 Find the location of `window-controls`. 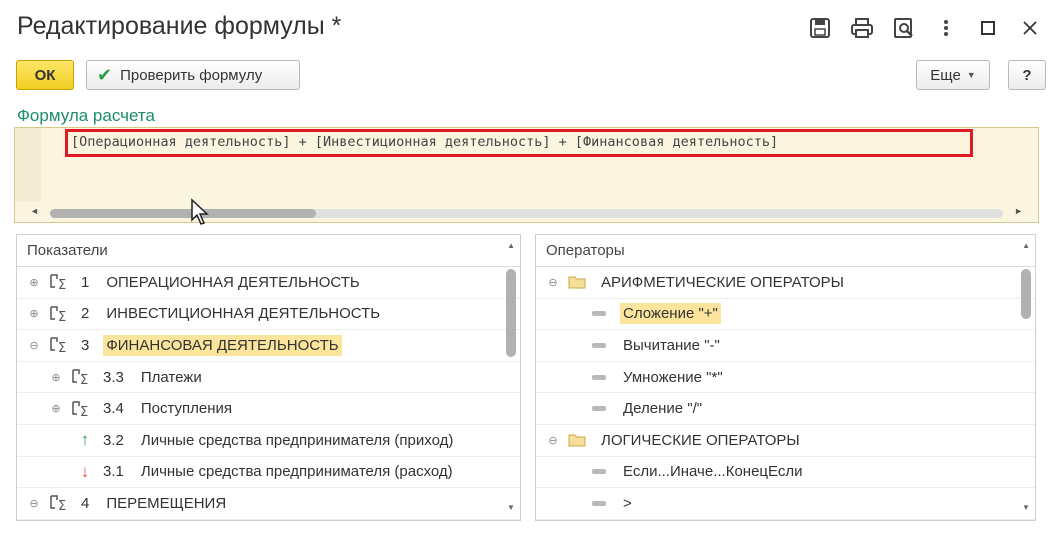

window-controls is located at coordinates (918, 28).